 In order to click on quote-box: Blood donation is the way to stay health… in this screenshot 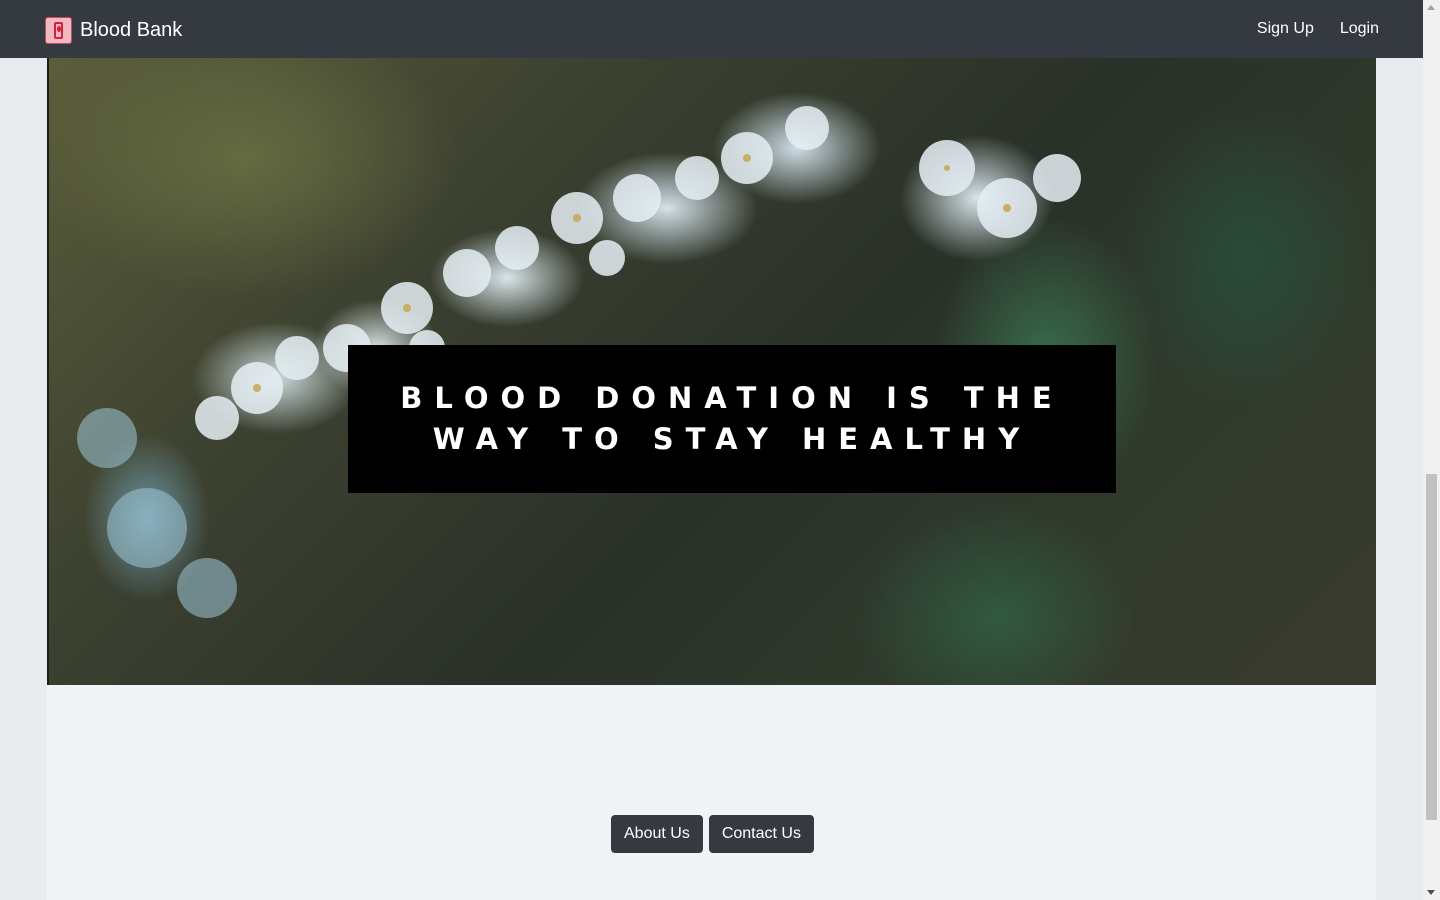, I will do `click(732, 419)`.